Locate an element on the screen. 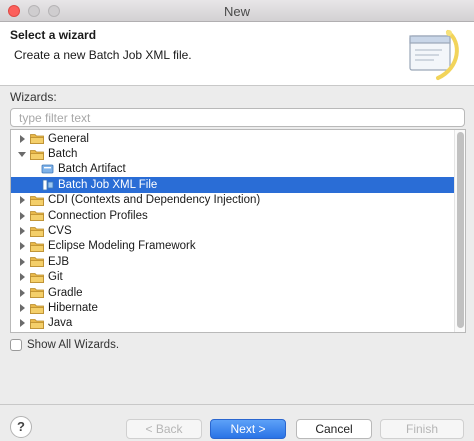  tree-item: Batch Job XML File is located at coordinates (233, 185).